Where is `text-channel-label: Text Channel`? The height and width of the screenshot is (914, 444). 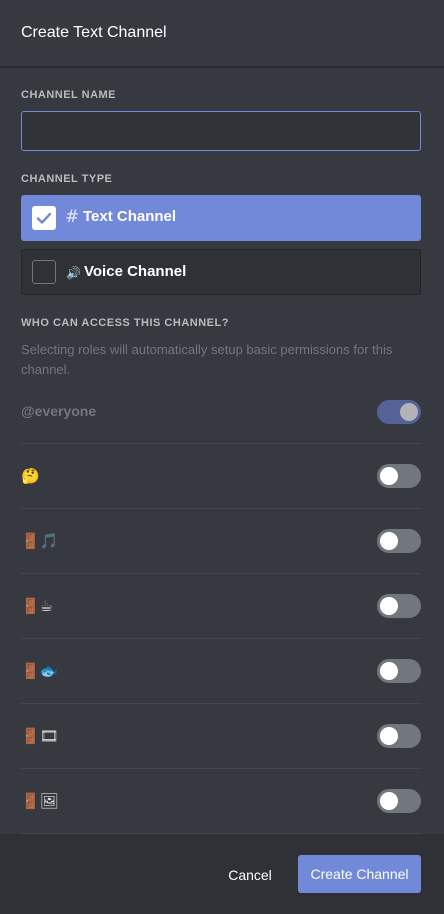 text-channel-label: Text Channel is located at coordinates (130, 216).